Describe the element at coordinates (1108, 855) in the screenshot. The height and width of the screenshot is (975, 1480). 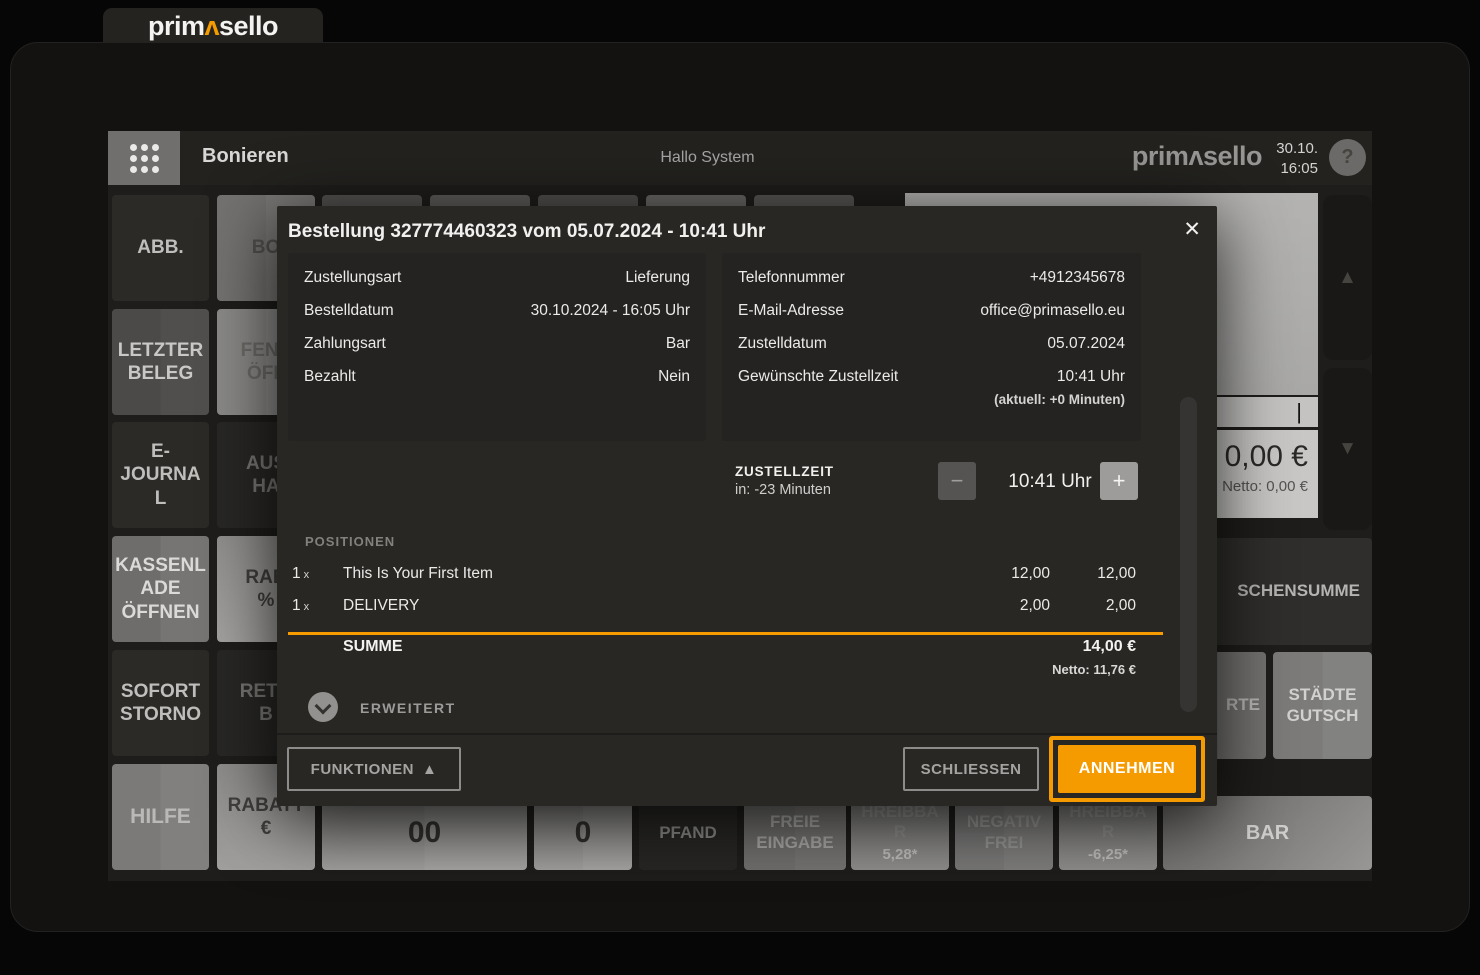
I see `button-sublabel: -6,25*` at that location.